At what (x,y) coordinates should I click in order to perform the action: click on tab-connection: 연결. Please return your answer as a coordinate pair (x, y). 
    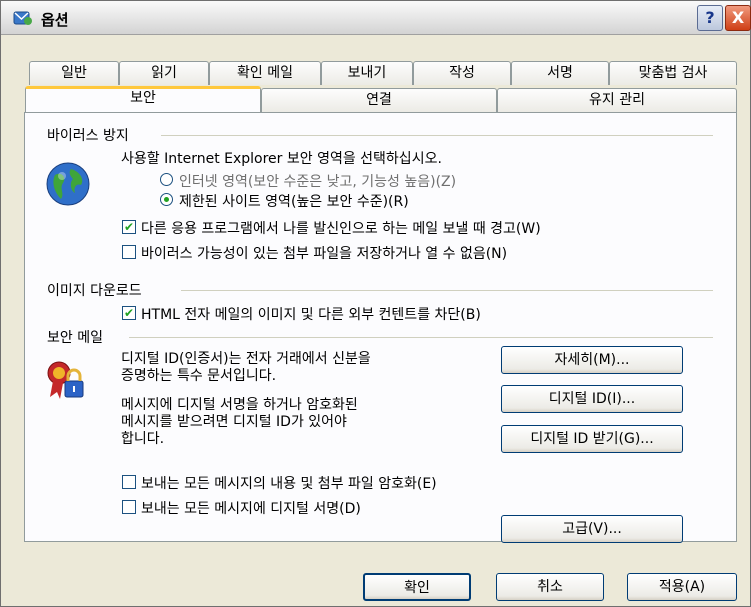
    Looking at the image, I should click on (379, 100).